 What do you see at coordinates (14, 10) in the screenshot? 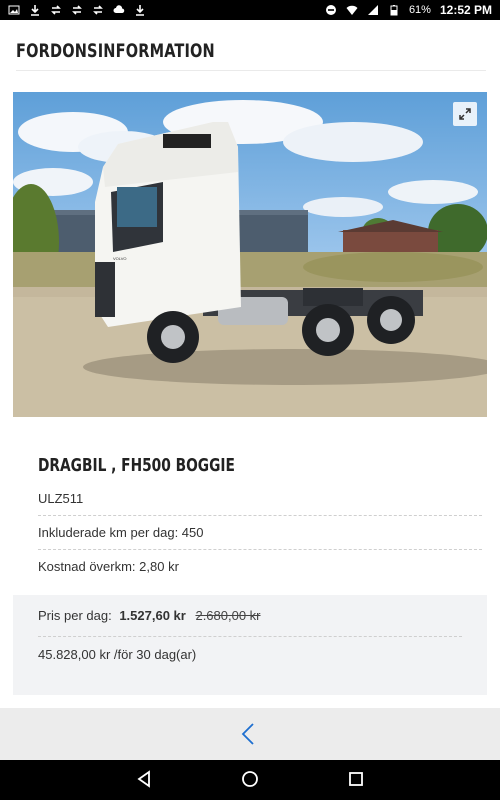
I see `image-icon` at bounding box center [14, 10].